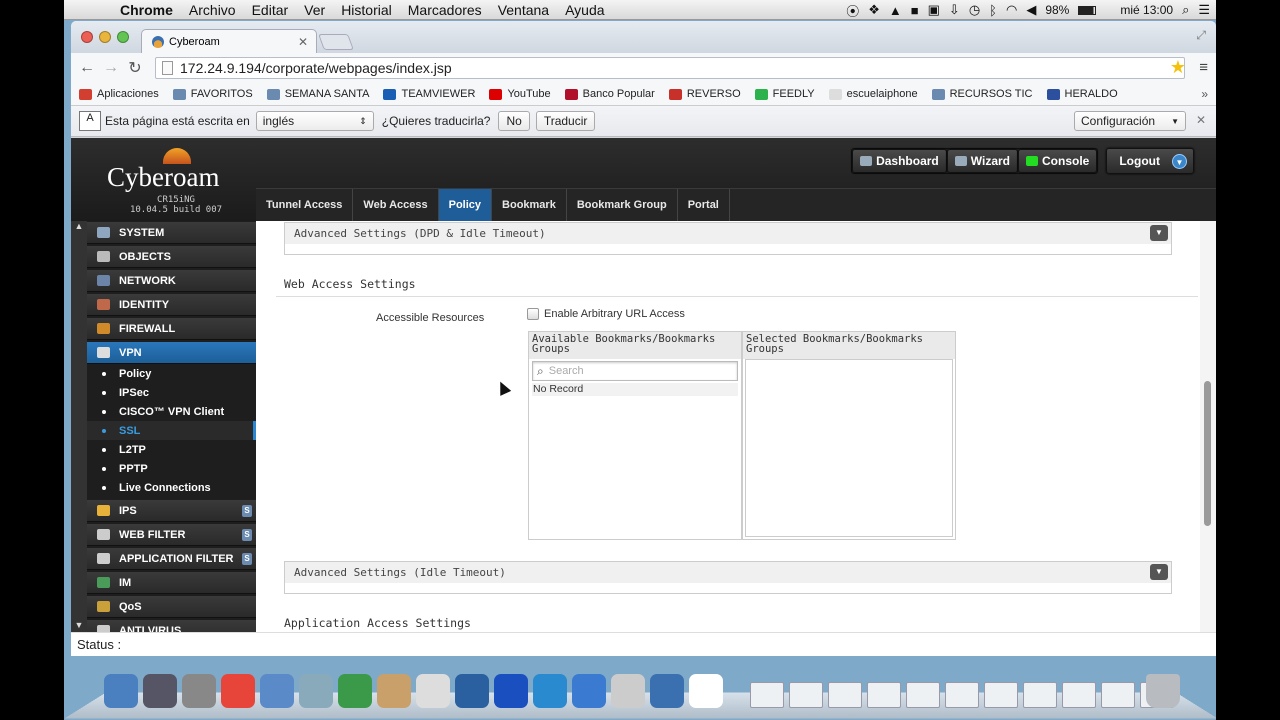  Describe the element at coordinates (986, 94) in the screenshot. I see `bookmark-item: RECURSOS TIC` at that location.